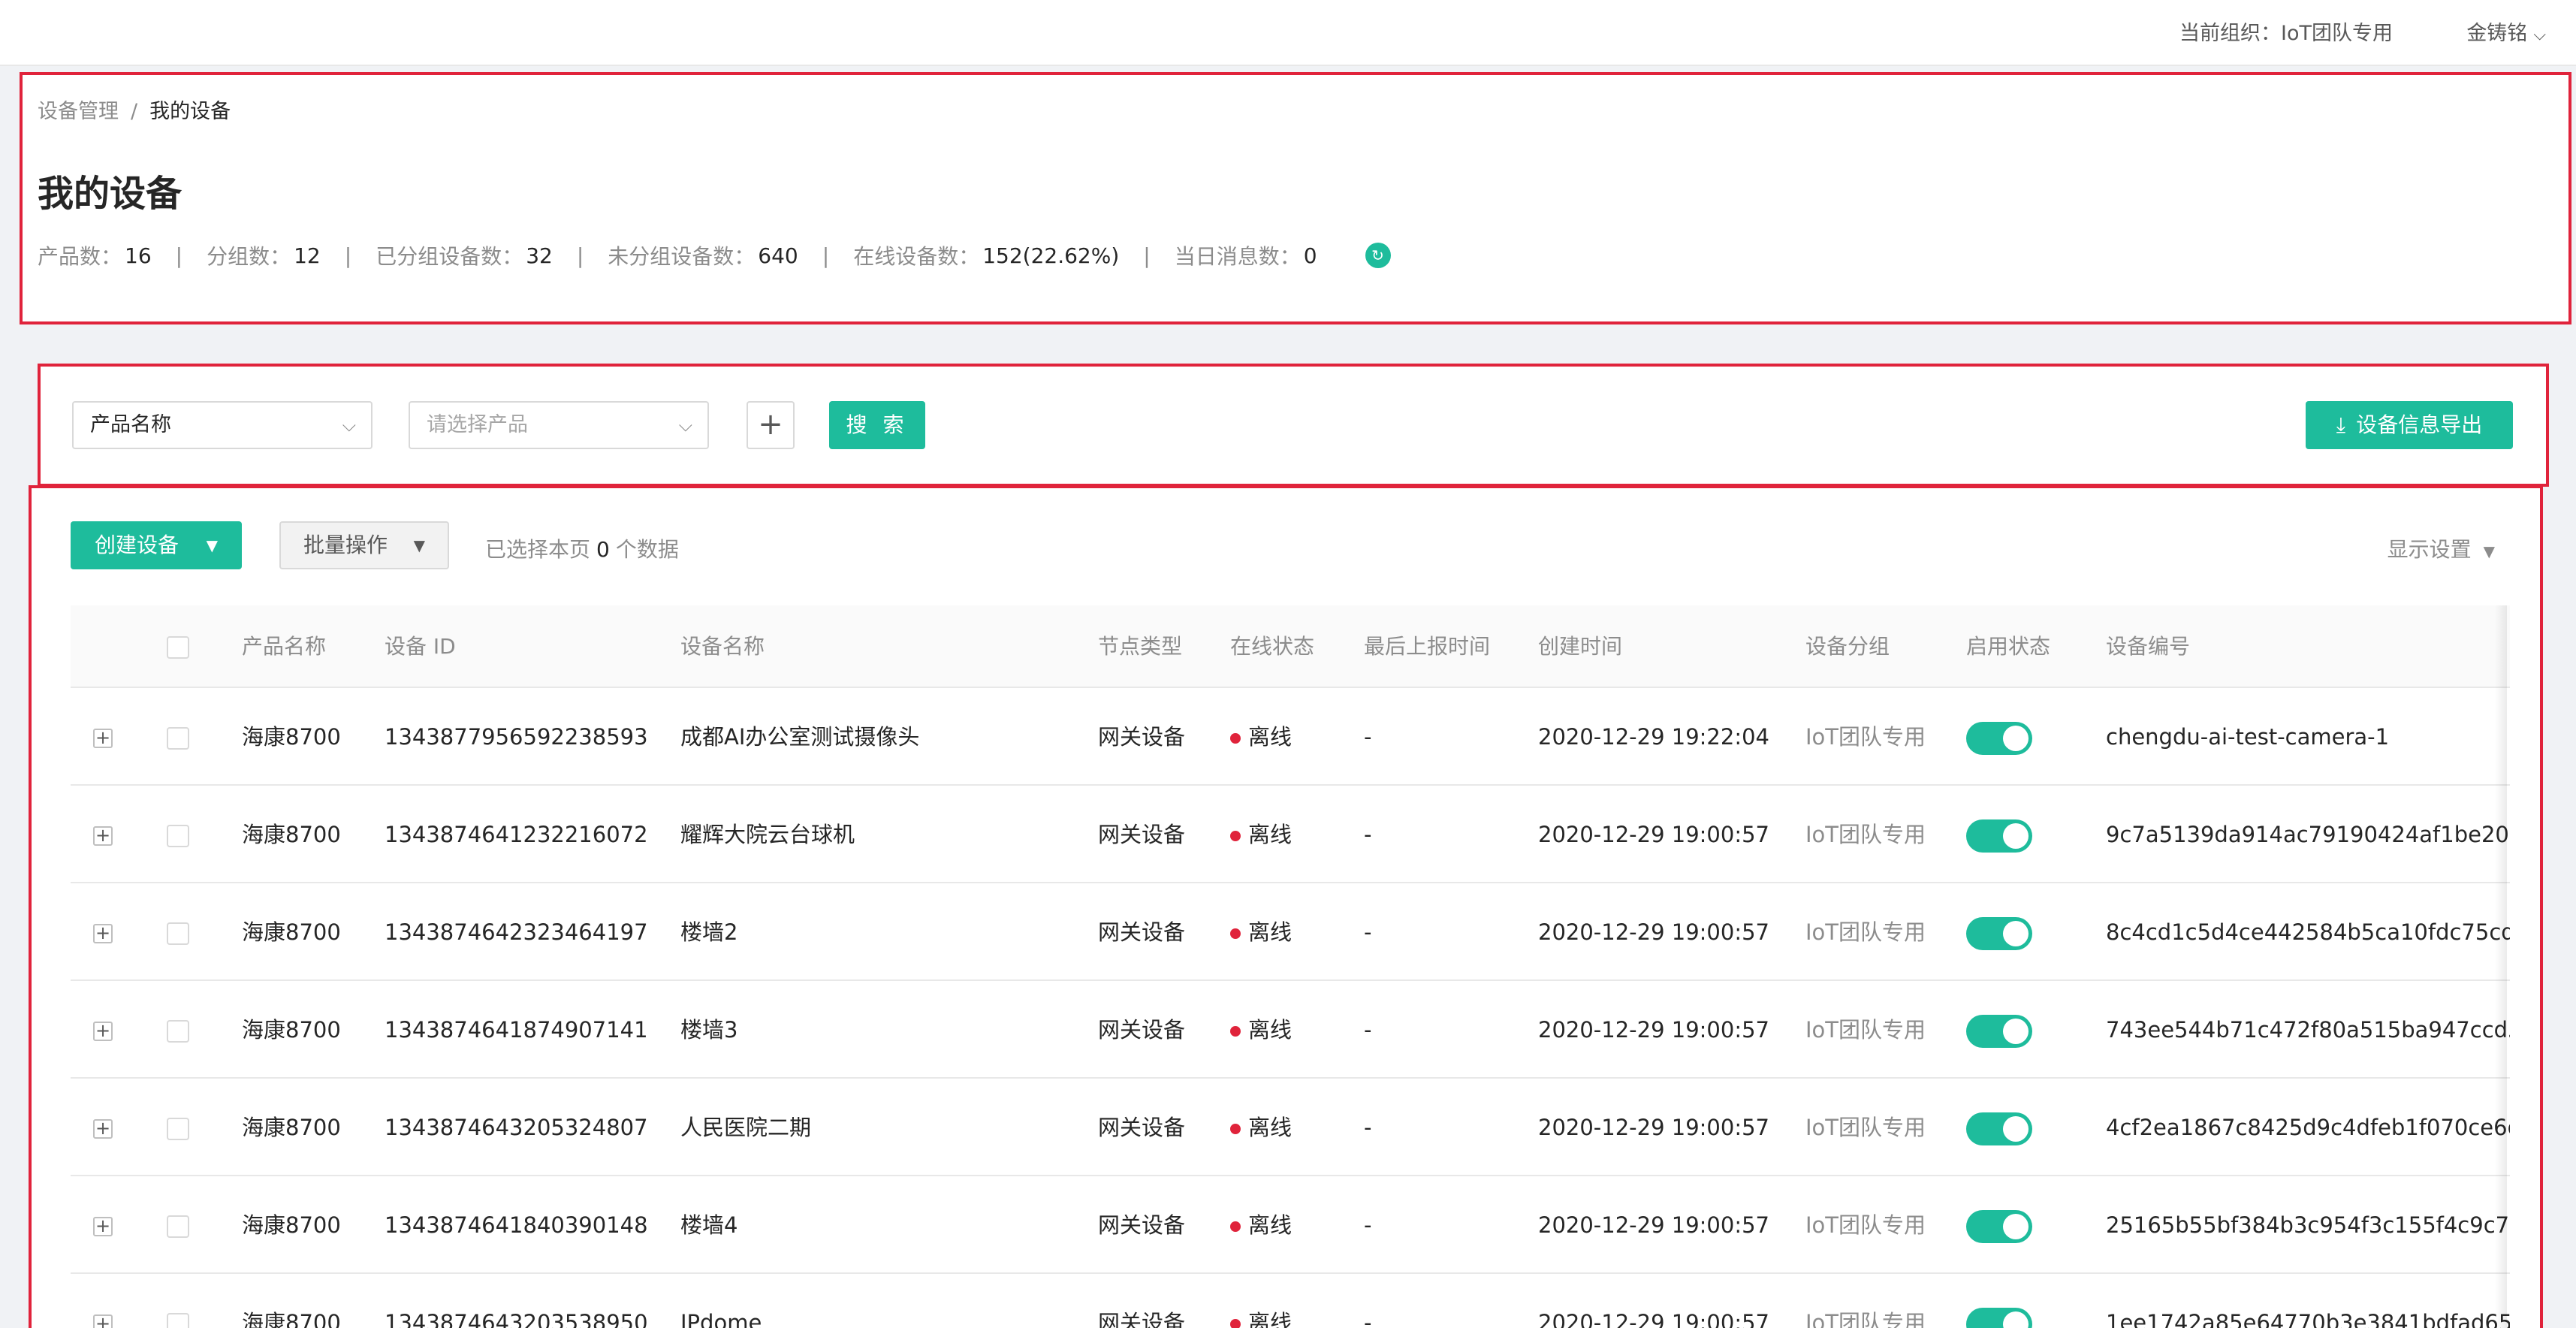 This screenshot has height=1328, width=2576. What do you see at coordinates (516, 834) in the screenshot?
I see `cell-device-id: 1343874641232216072` at bounding box center [516, 834].